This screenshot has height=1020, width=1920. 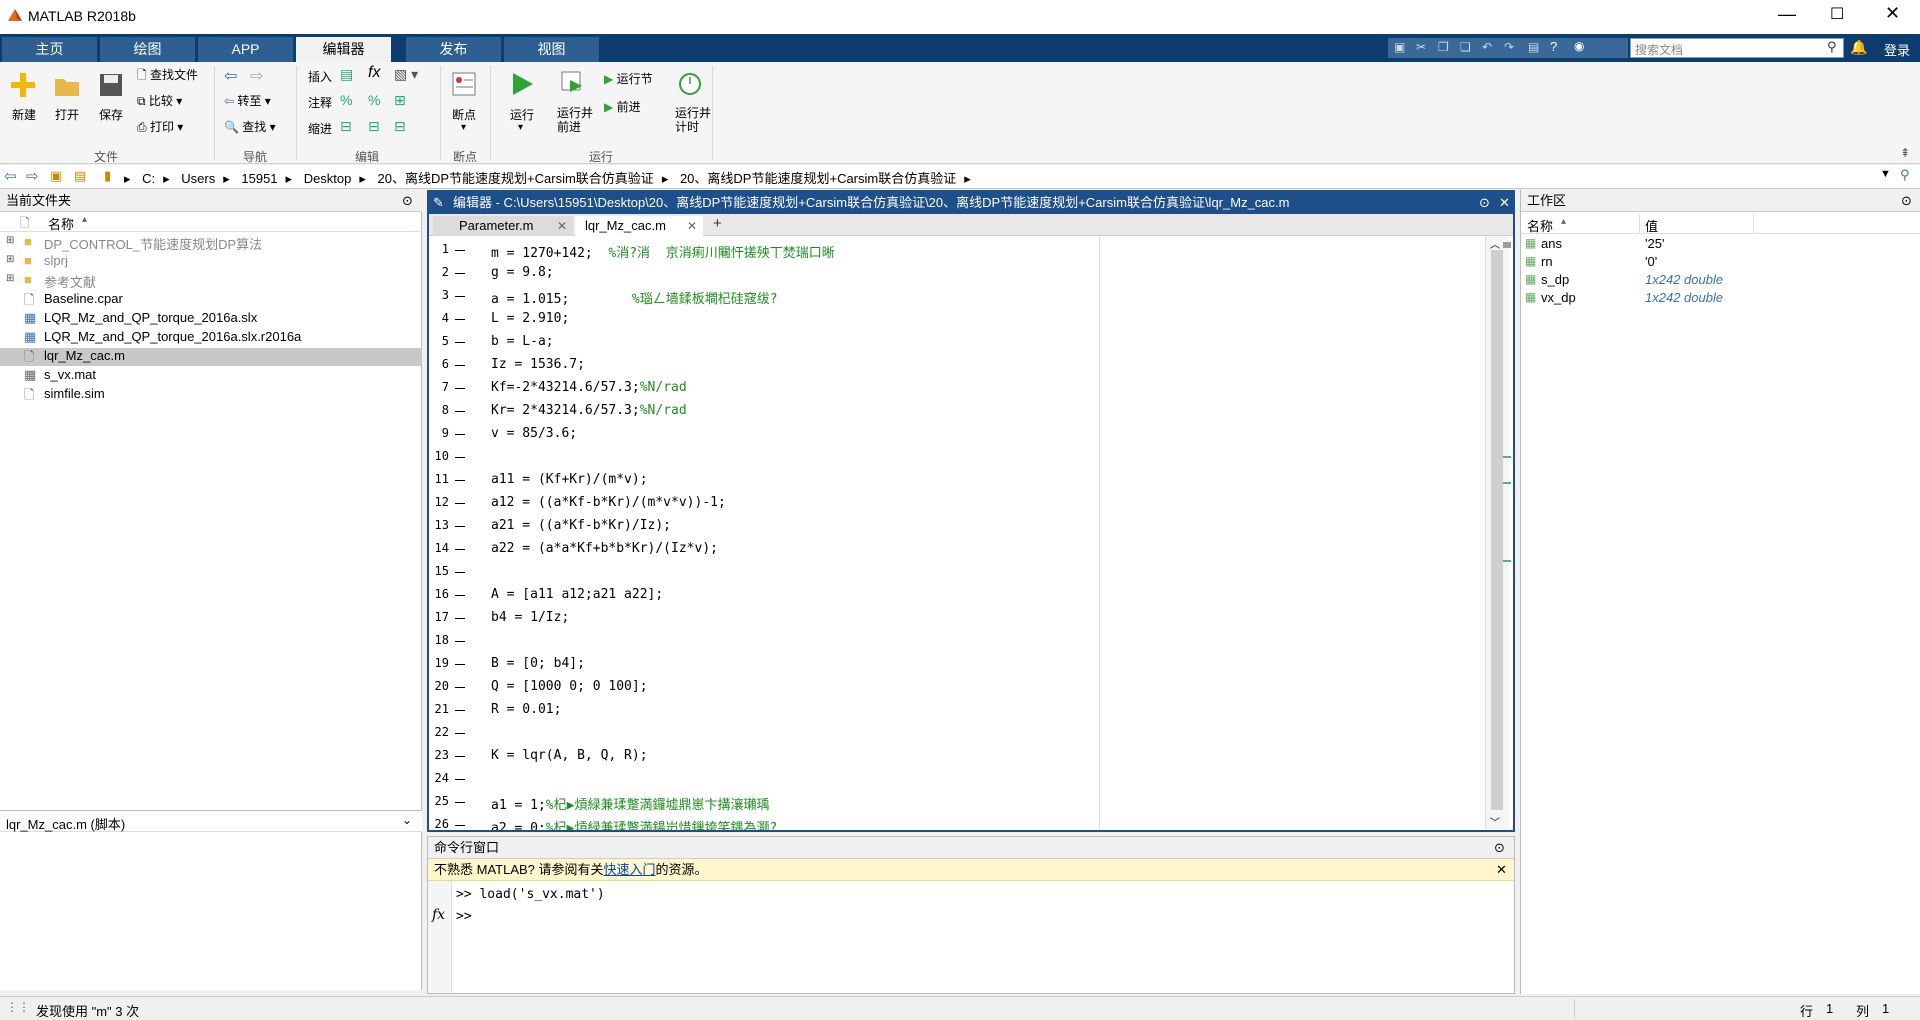 What do you see at coordinates (160, 126) in the screenshot?
I see `print-button: ⎙ 打印 ▾` at bounding box center [160, 126].